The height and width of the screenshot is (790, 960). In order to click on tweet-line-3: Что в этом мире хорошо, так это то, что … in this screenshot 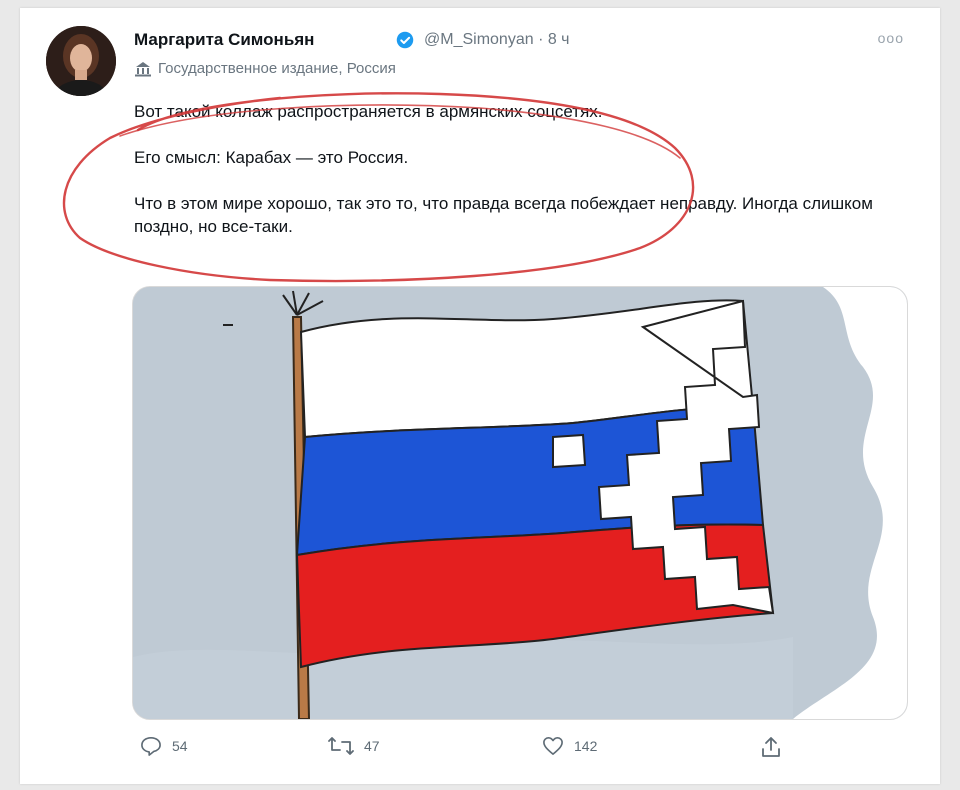, I will do `click(503, 215)`.